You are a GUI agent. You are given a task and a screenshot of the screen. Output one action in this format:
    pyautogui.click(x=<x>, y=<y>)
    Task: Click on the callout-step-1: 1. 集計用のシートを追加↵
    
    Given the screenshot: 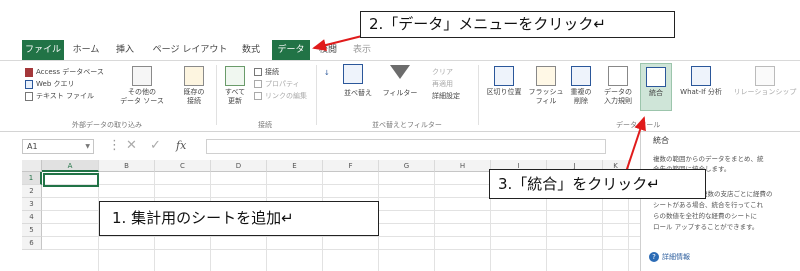 What is the action you would take?
    pyautogui.click(x=239, y=218)
    